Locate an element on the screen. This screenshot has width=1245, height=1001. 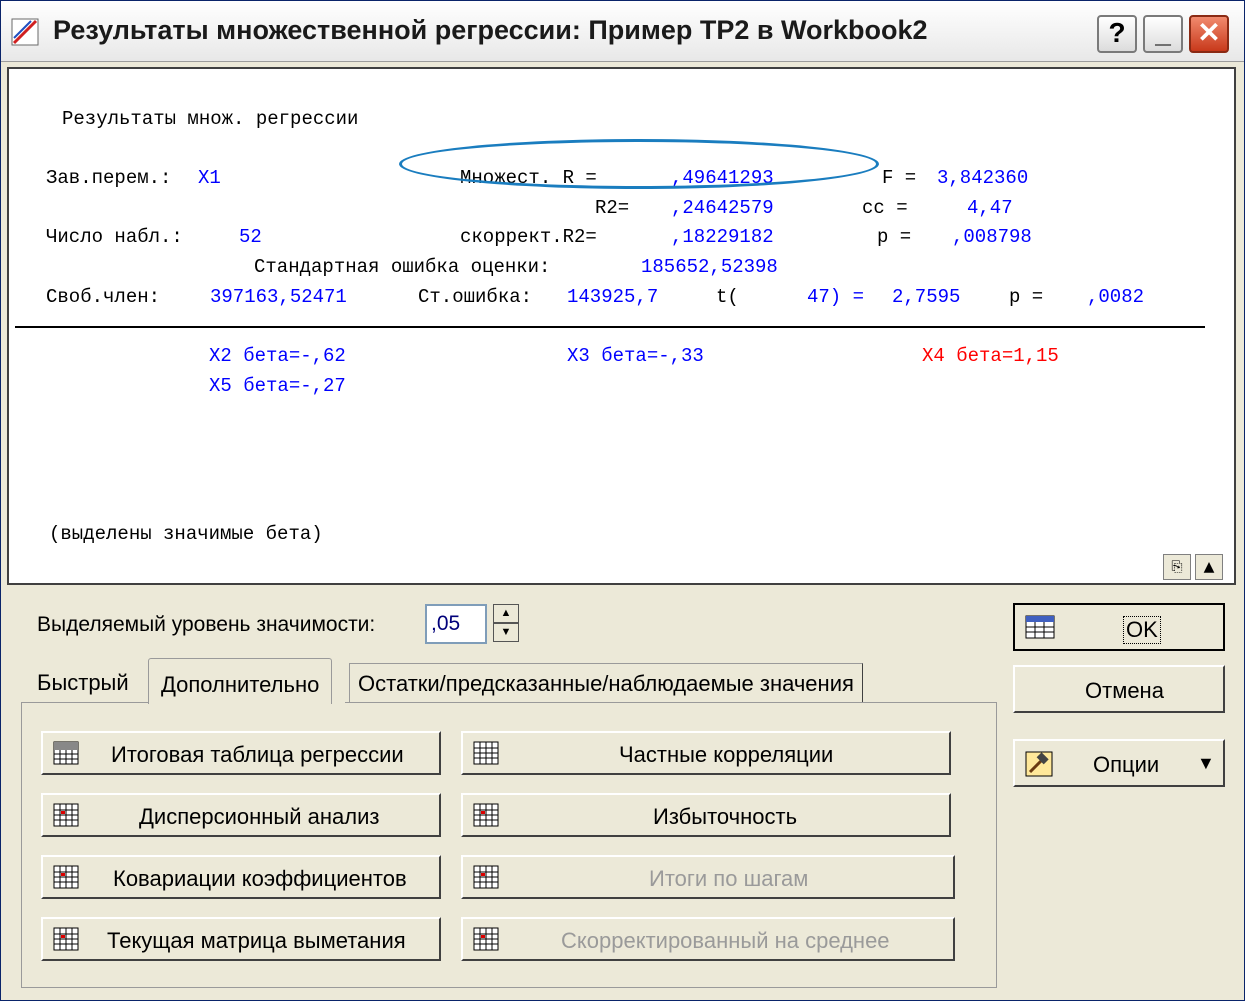
anova-label: Дисперсионный анализ is located at coordinates (259, 816).